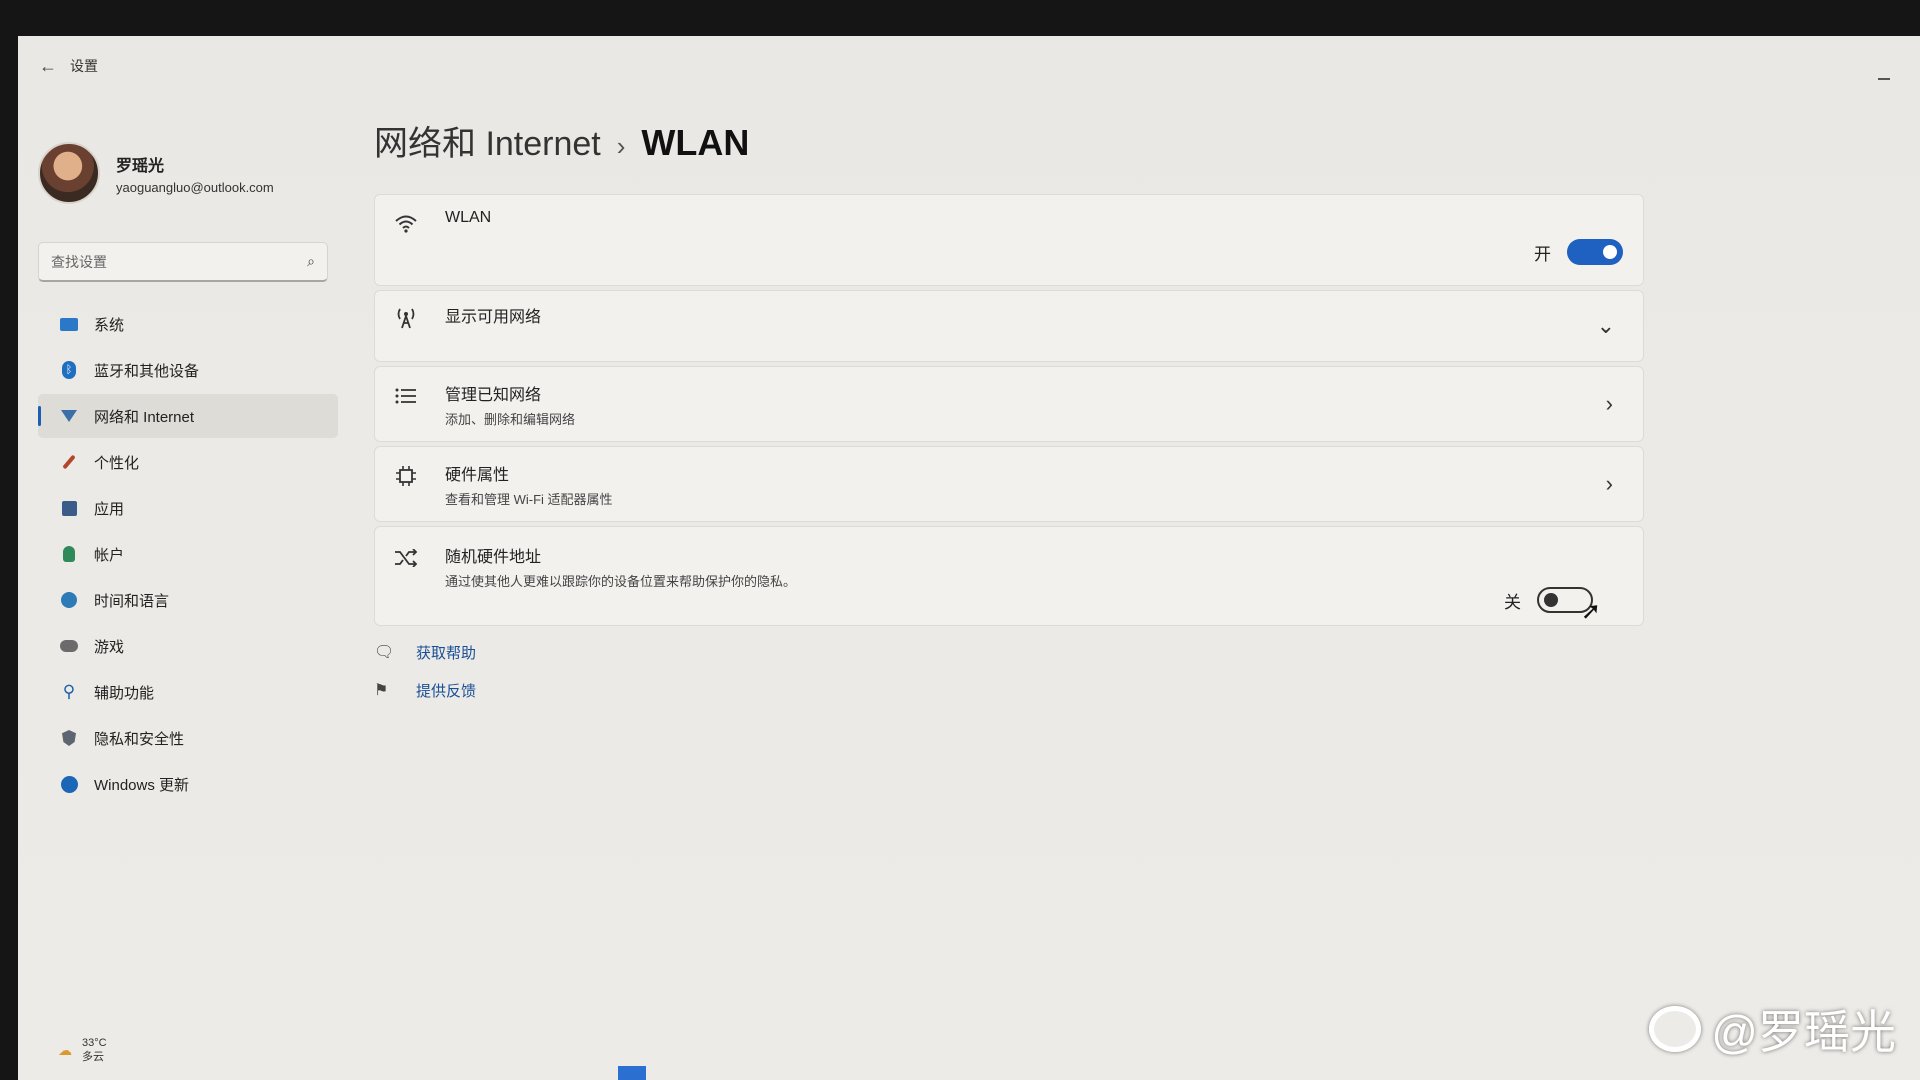  Describe the element at coordinates (621, 581) in the screenshot. I see `random-mac-subtitle: 通过使其他人更难以跟踪你的设备位置来帮助保护你的隐私。` at that location.